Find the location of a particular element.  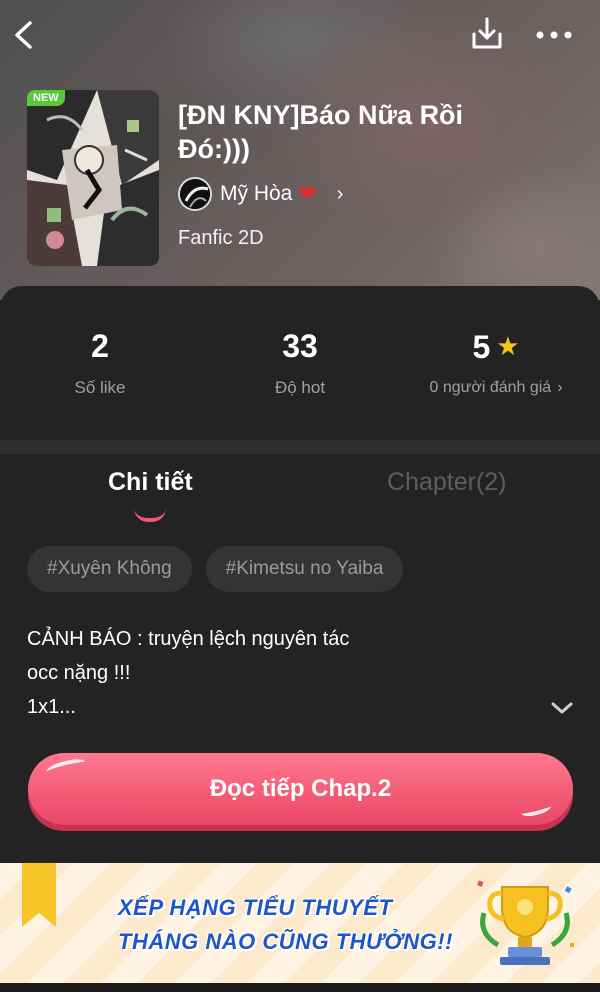

rating-value: 5 is located at coordinates (481, 347).